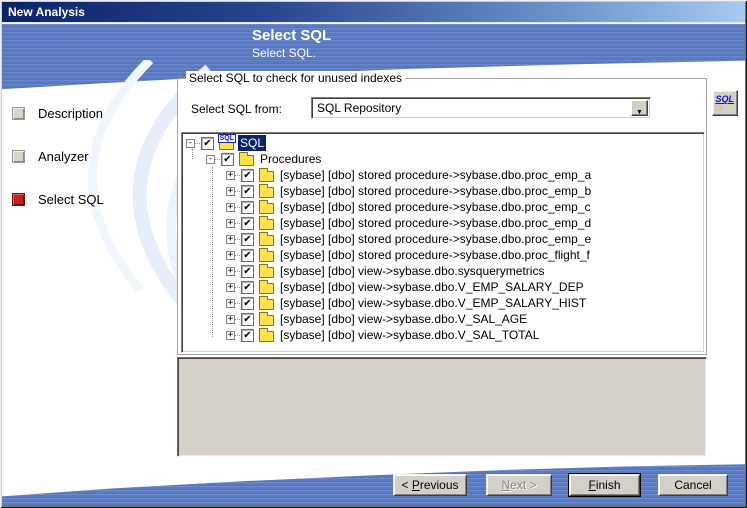 This screenshot has width=747, height=508. I want to click on tree-row: - ✔ Procedures, so click(443, 159).